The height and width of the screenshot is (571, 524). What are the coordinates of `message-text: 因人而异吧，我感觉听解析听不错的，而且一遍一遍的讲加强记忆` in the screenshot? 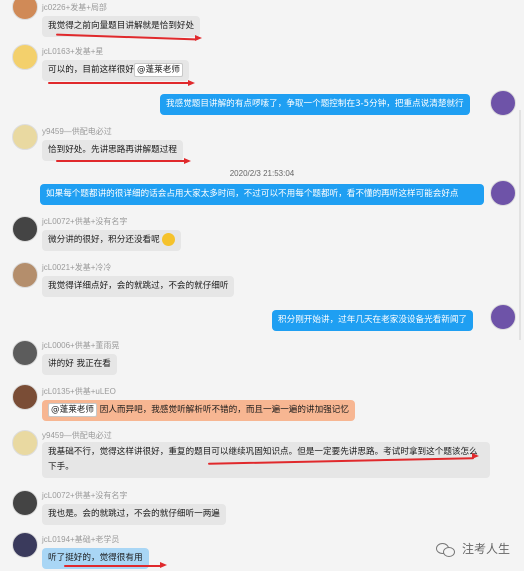 It's located at (224, 410).